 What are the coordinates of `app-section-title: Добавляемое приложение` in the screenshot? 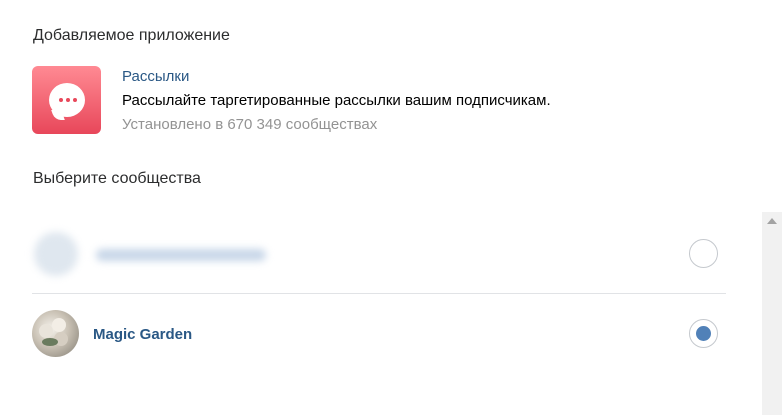 It's located at (131, 35).